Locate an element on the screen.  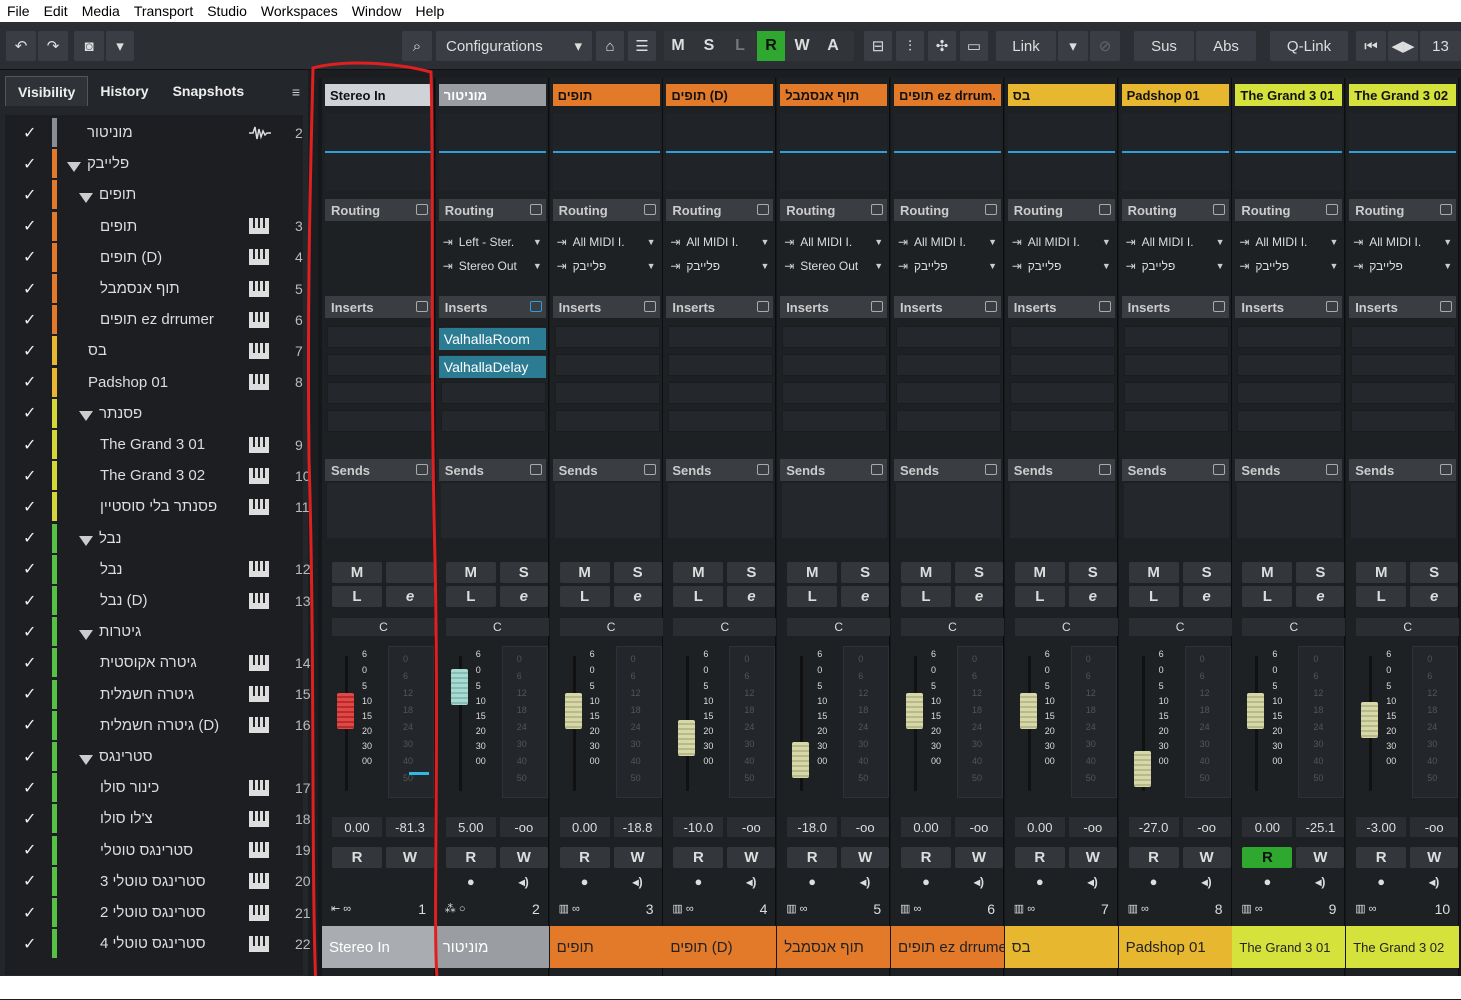
abs-button: Abs is located at coordinates (1226, 46).